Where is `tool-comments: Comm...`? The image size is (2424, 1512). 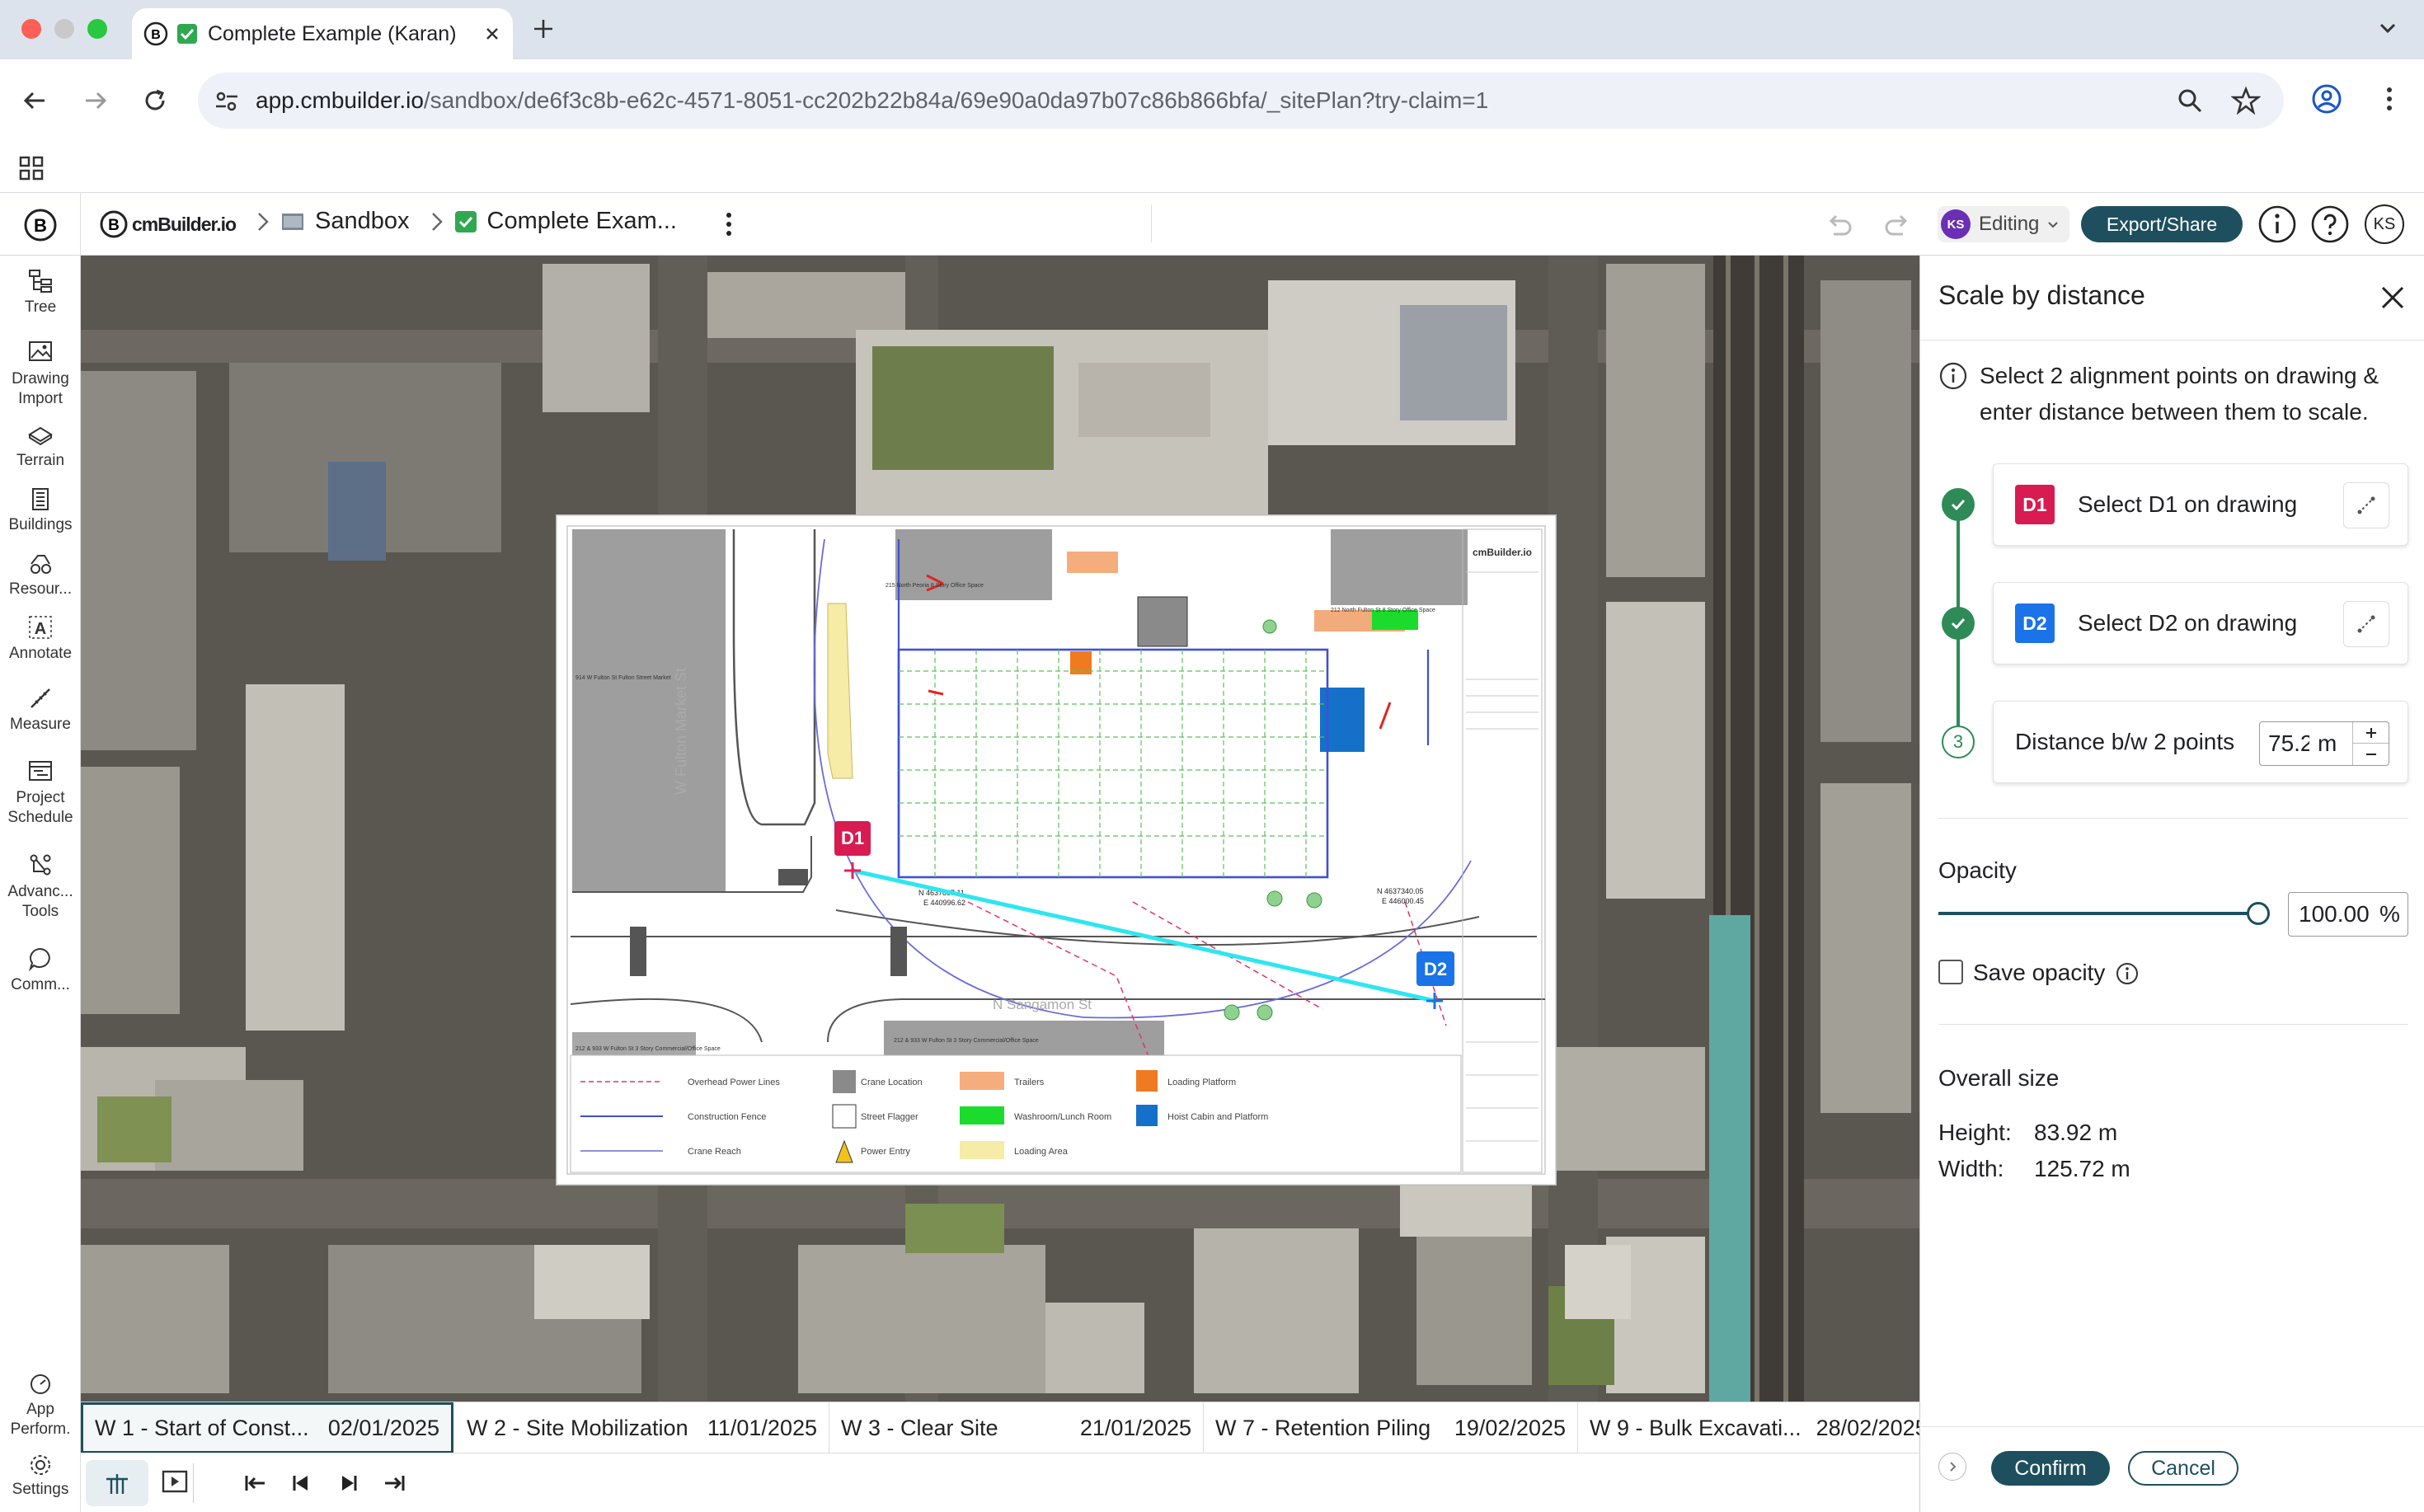 tool-comments: Comm... is located at coordinates (40, 970).